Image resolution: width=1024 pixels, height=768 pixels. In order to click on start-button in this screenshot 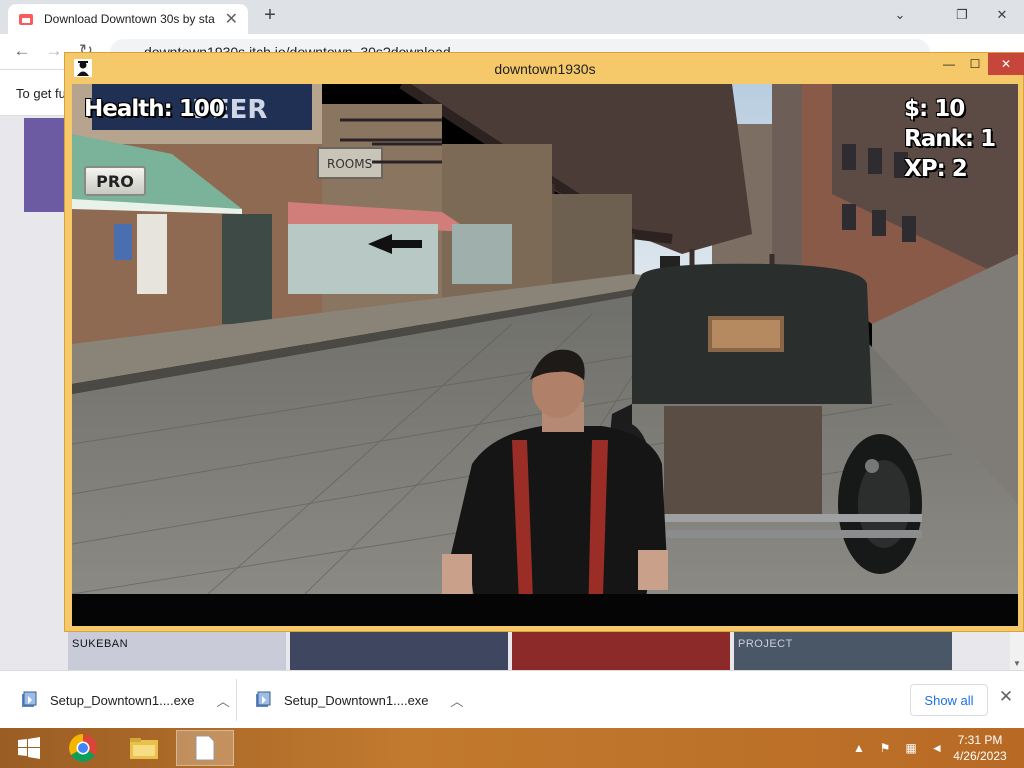, I will do `click(29, 748)`.